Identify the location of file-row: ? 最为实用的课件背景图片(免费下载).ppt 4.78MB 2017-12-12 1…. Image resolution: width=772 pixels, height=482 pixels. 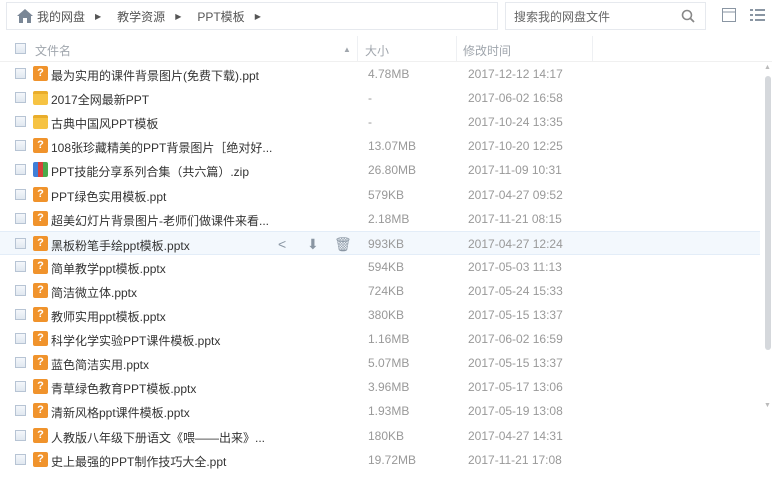
(380, 74).